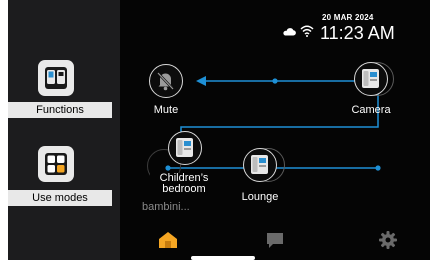 This screenshot has width=430, height=260. I want to click on device-lounge-label: Lounge, so click(260, 197).